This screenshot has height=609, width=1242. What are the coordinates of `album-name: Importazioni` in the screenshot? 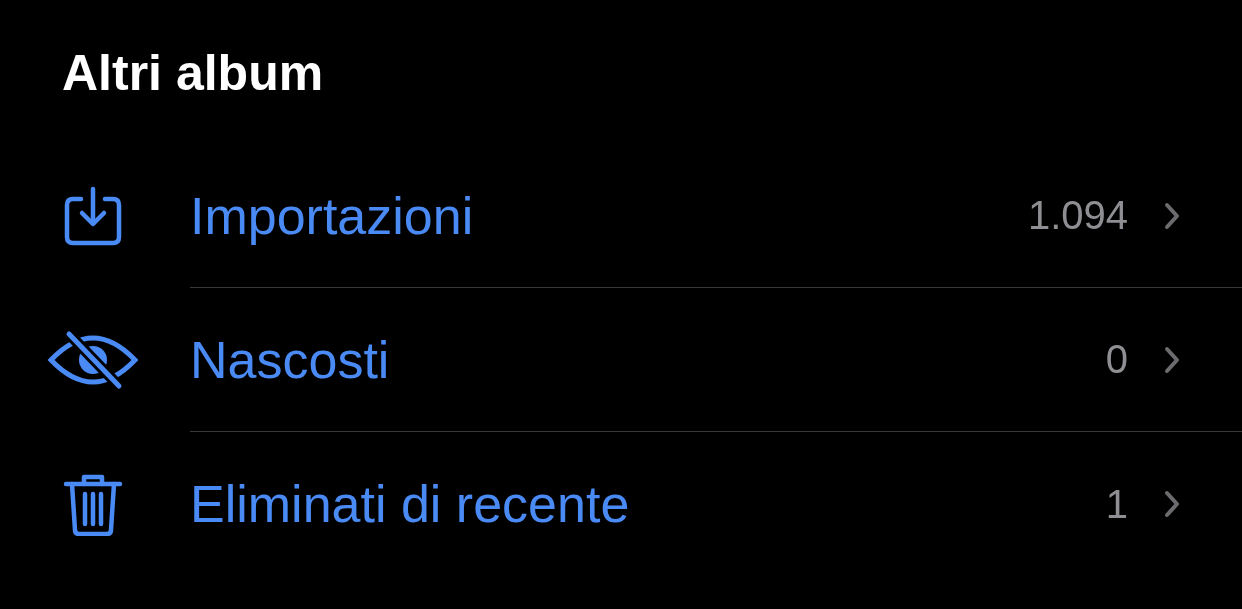 It's located at (332, 215).